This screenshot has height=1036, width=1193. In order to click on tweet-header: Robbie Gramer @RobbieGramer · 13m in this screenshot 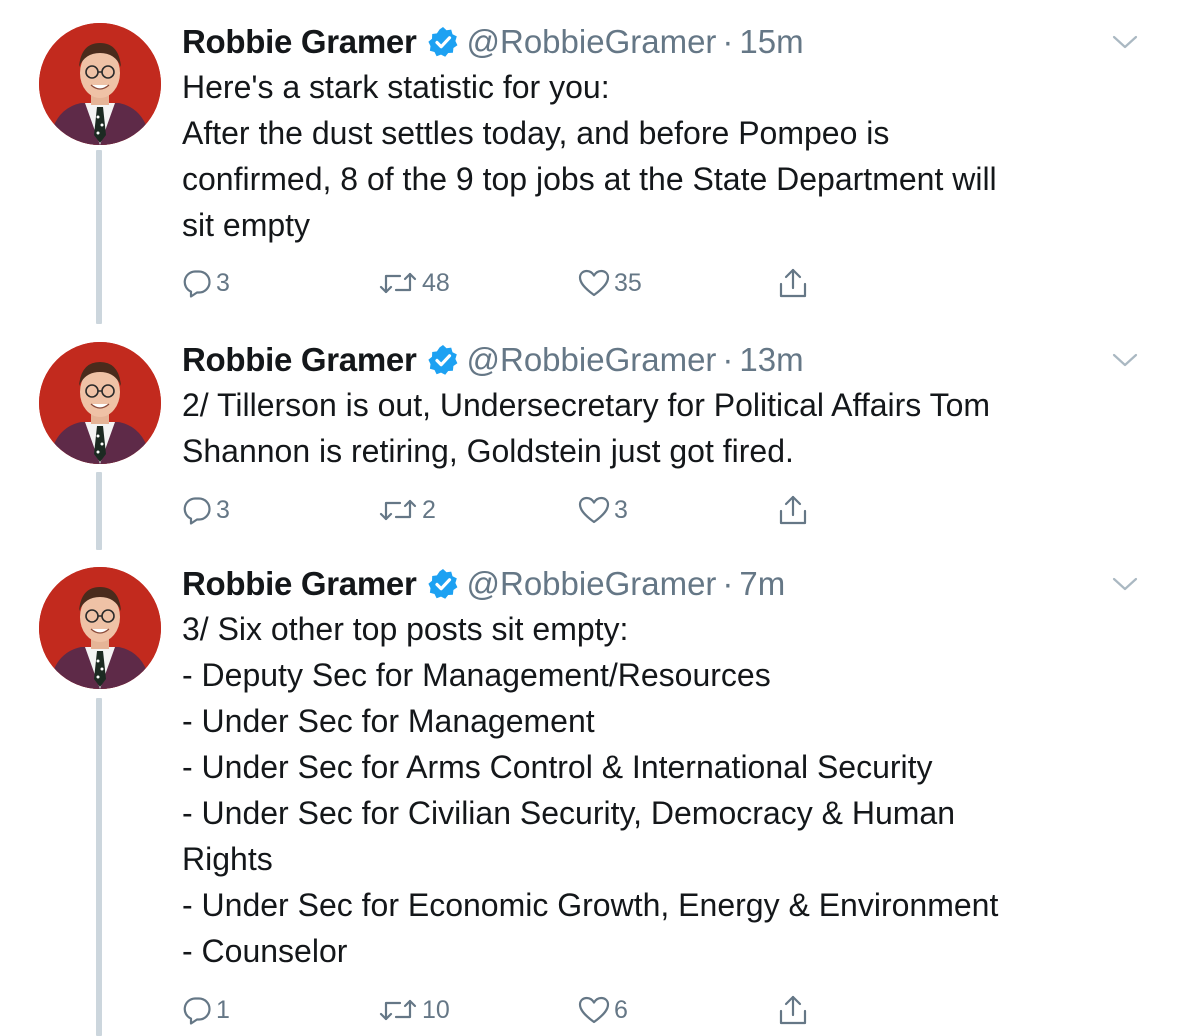, I will do `click(493, 360)`.